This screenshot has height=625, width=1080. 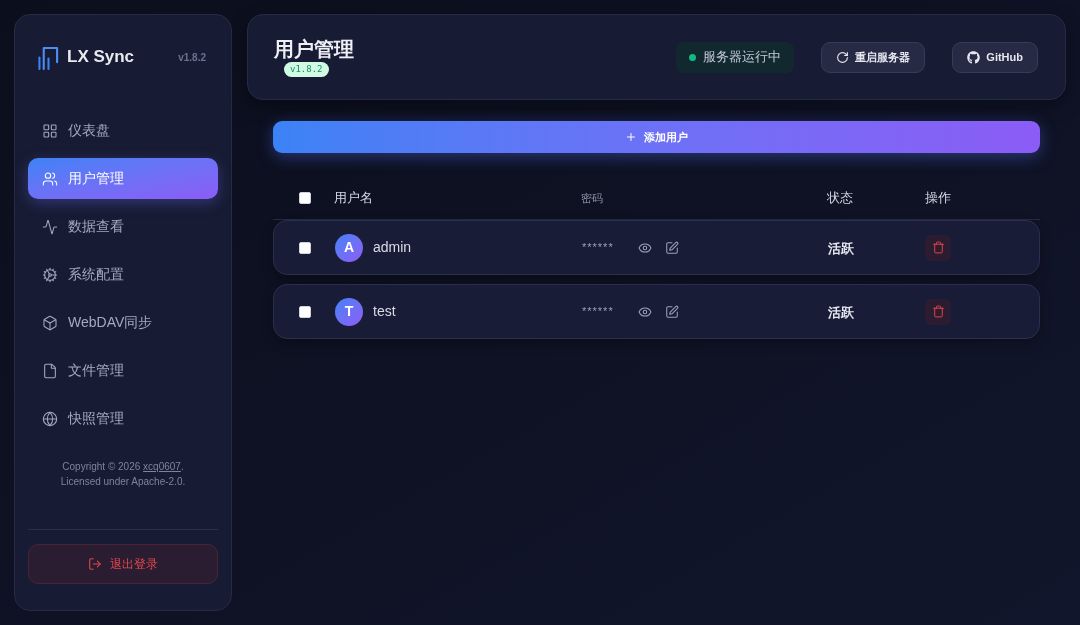 I want to click on file-icon, so click(x=50, y=370).